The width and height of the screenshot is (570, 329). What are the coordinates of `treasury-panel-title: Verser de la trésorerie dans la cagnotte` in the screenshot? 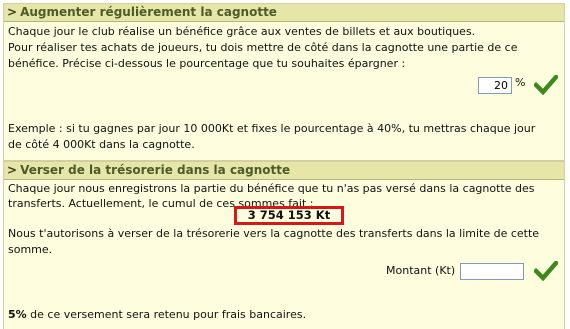 It's located at (155, 170).